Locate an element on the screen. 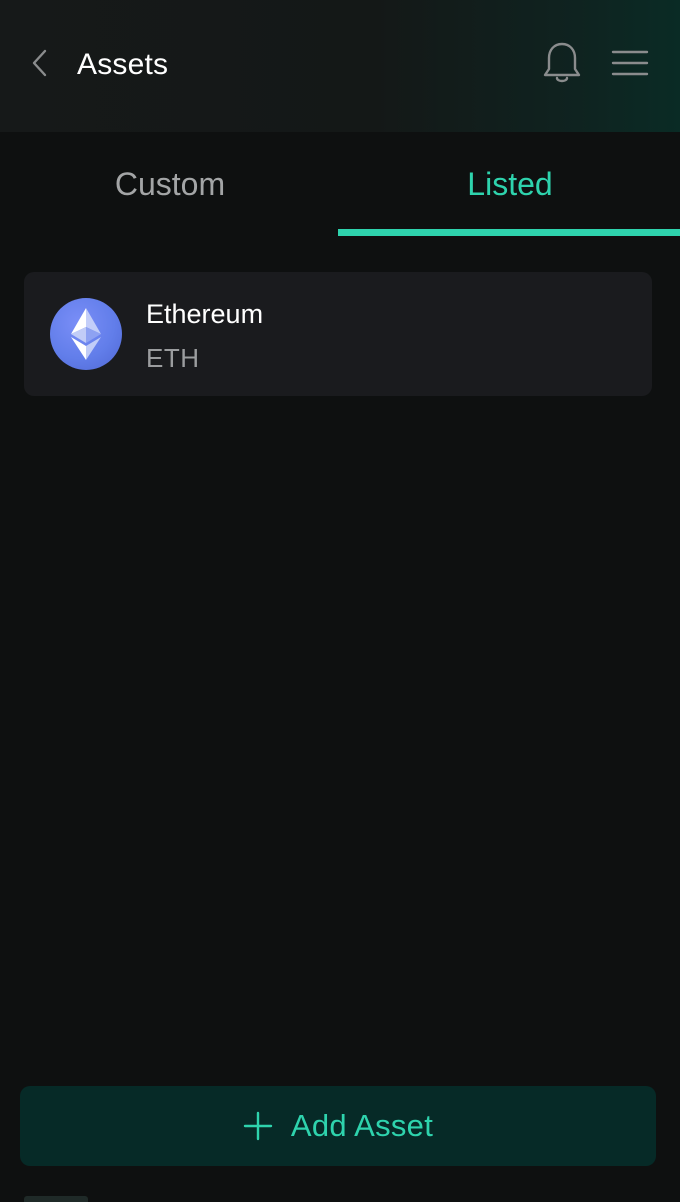 Image resolution: width=680 pixels, height=1202 pixels. add-asset-button: Add Asset is located at coordinates (338, 1126).